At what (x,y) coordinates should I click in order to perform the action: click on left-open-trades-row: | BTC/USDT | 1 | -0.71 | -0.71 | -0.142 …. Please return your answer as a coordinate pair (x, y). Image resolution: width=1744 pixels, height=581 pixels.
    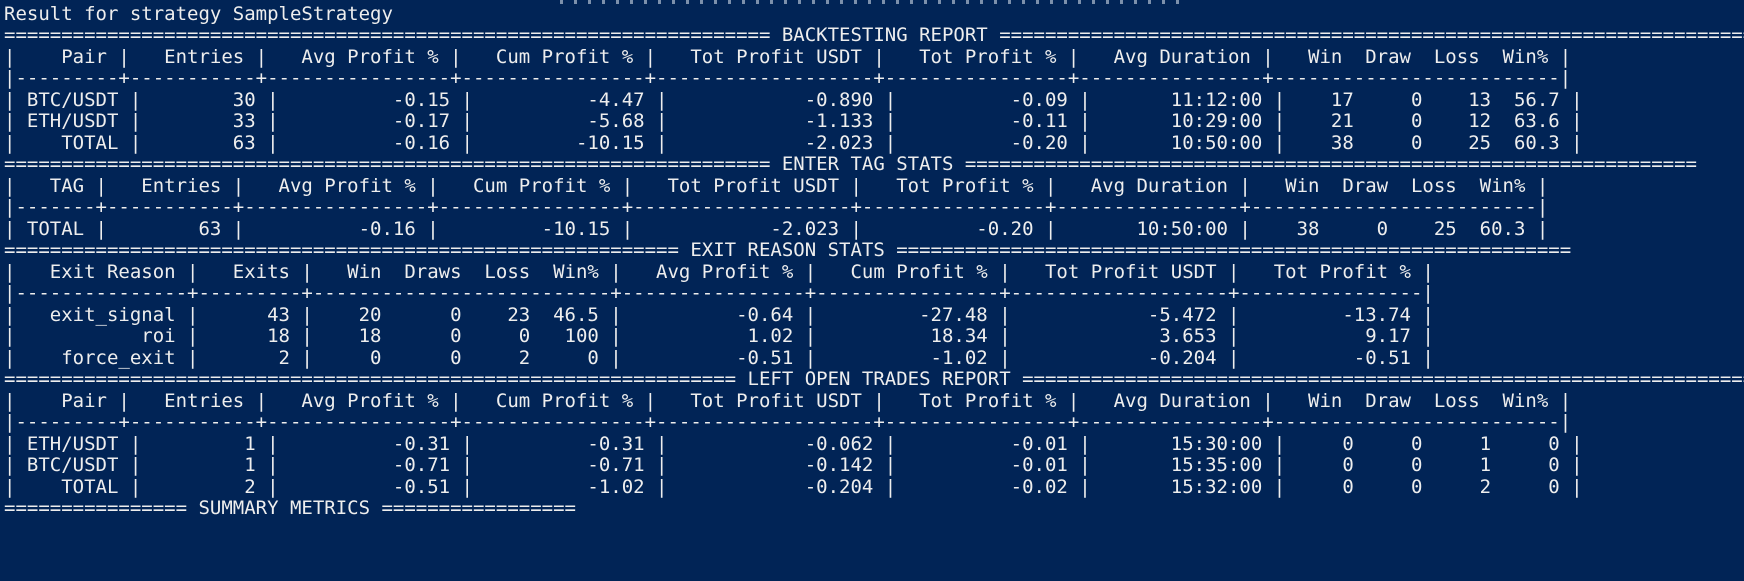
    Looking at the image, I should click on (793, 465).